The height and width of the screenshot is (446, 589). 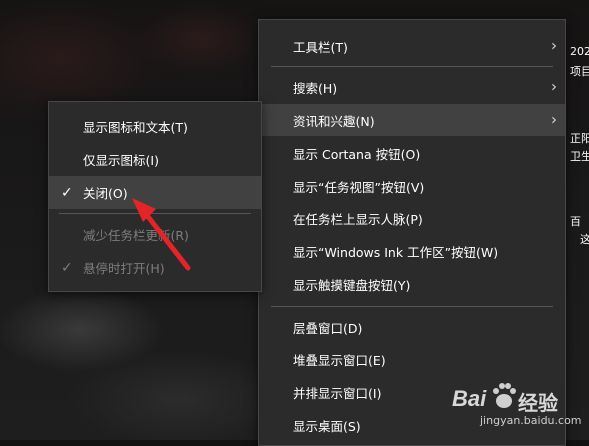 I want to click on paw-icon, so click(x=504, y=395).